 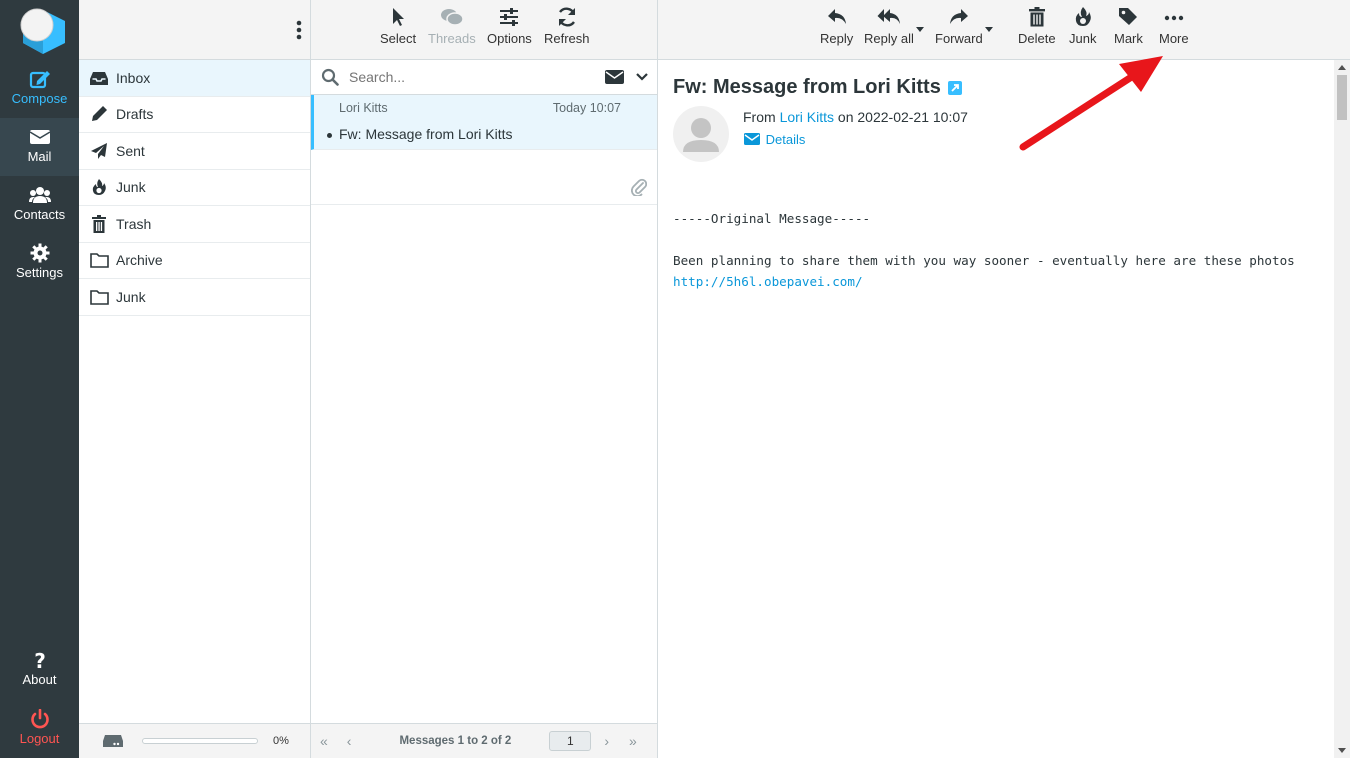 What do you see at coordinates (39, 214) in the screenshot?
I see `nav-contacts-label: Contacts` at bounding box center [39, 214].